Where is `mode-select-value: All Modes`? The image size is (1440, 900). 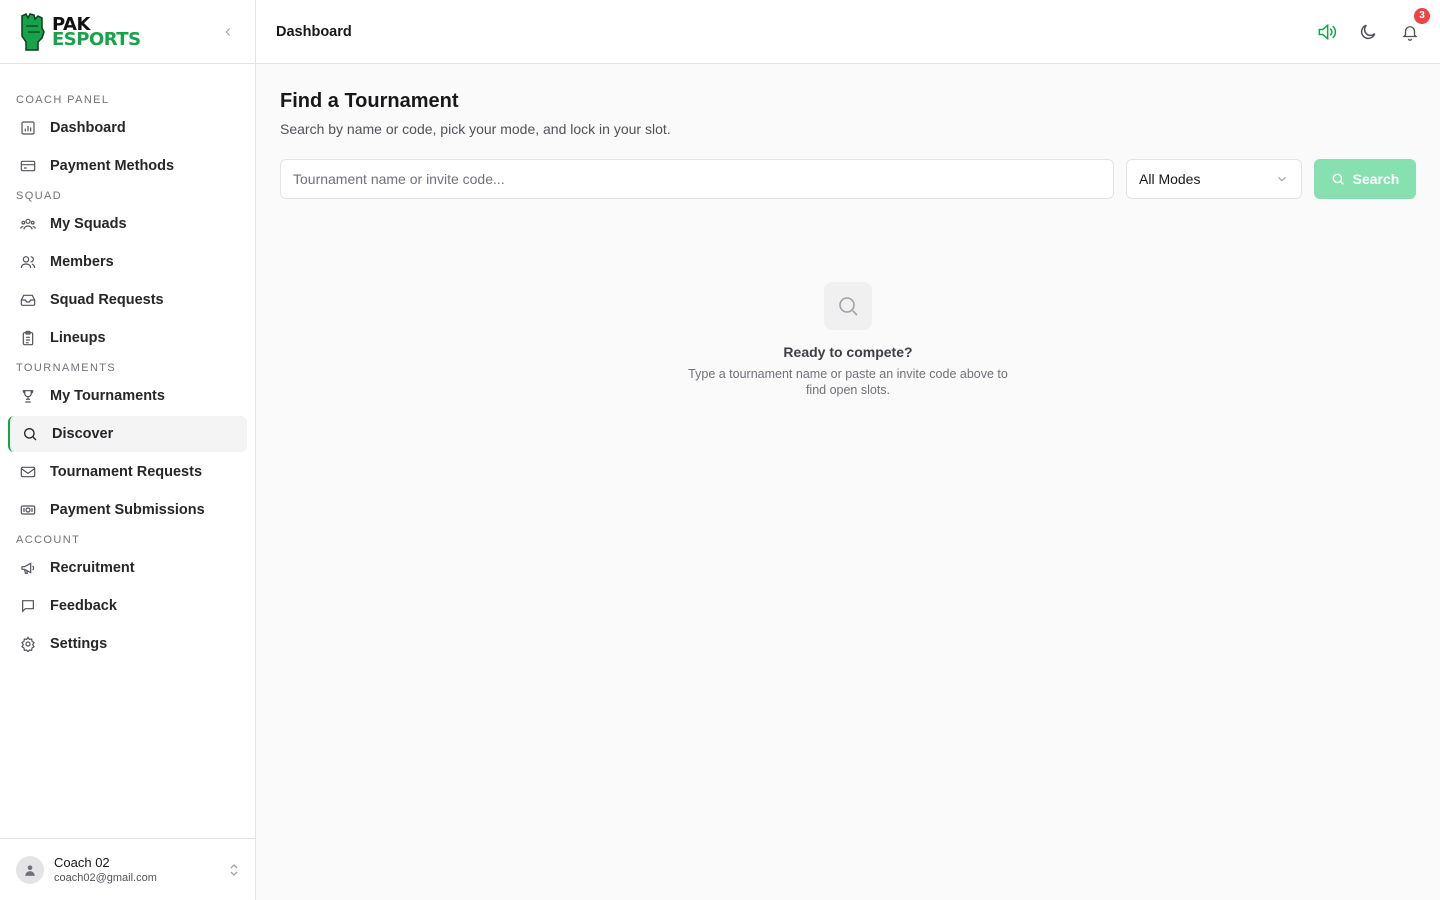 mode-select-value: All Modes is located at coordinates (1170, 179).